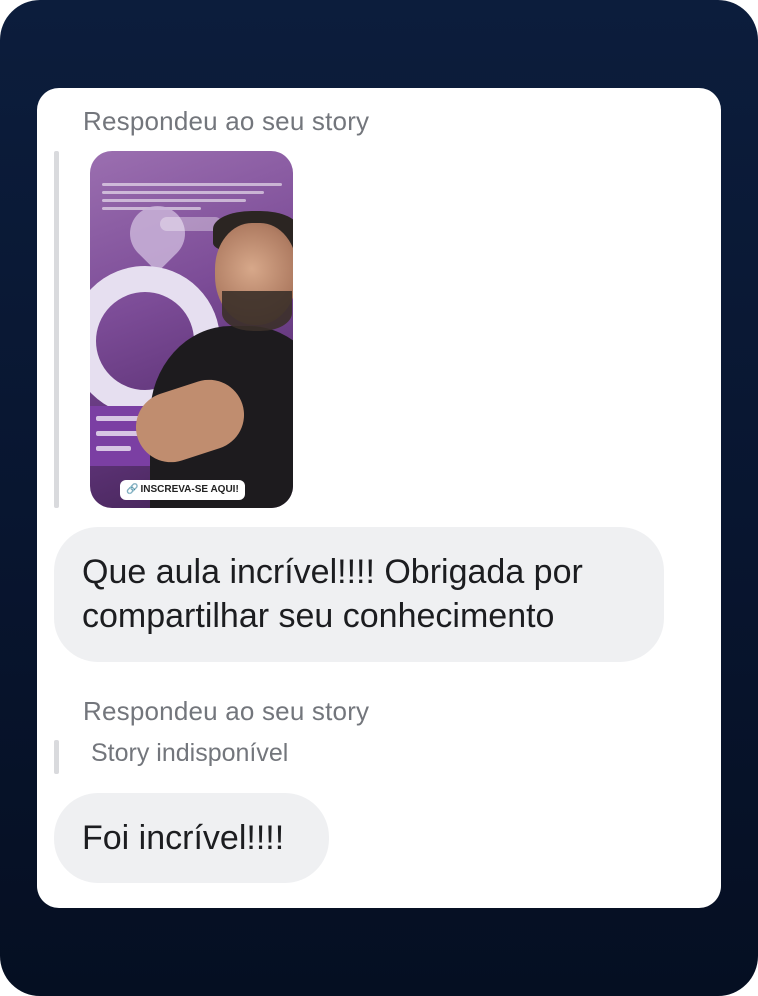 Image resolution: width=758 pixels, height=996 pixels. What do you see at coordinates (183, 838) in the screenshot?
I see `message-text: Foi incrível!!!!` at bounding box center [183, 838].